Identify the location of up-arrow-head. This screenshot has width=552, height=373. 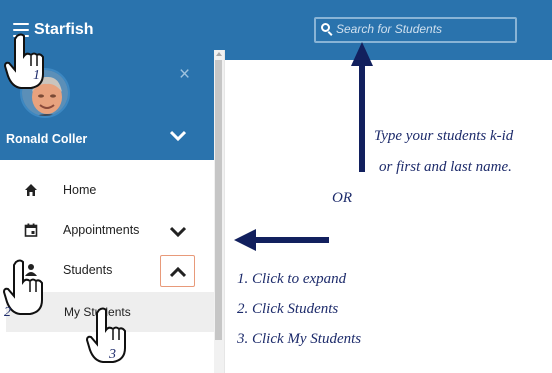
(362, 54).